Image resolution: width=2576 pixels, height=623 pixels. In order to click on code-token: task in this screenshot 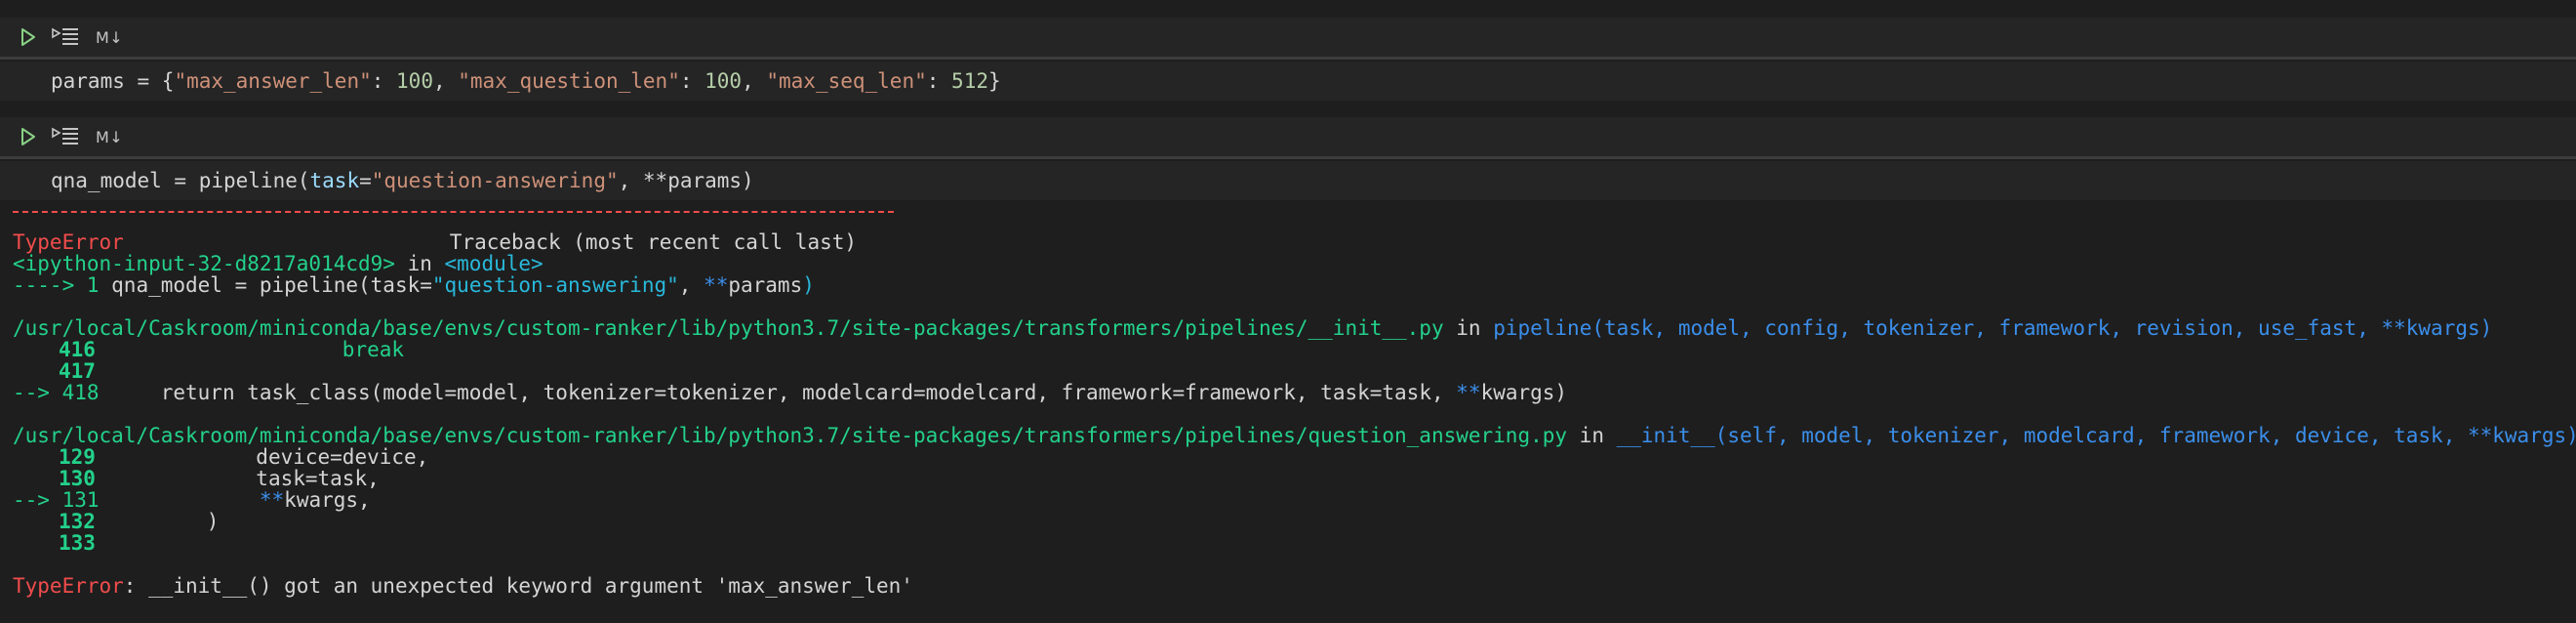, I will do `click(334, 180)`.